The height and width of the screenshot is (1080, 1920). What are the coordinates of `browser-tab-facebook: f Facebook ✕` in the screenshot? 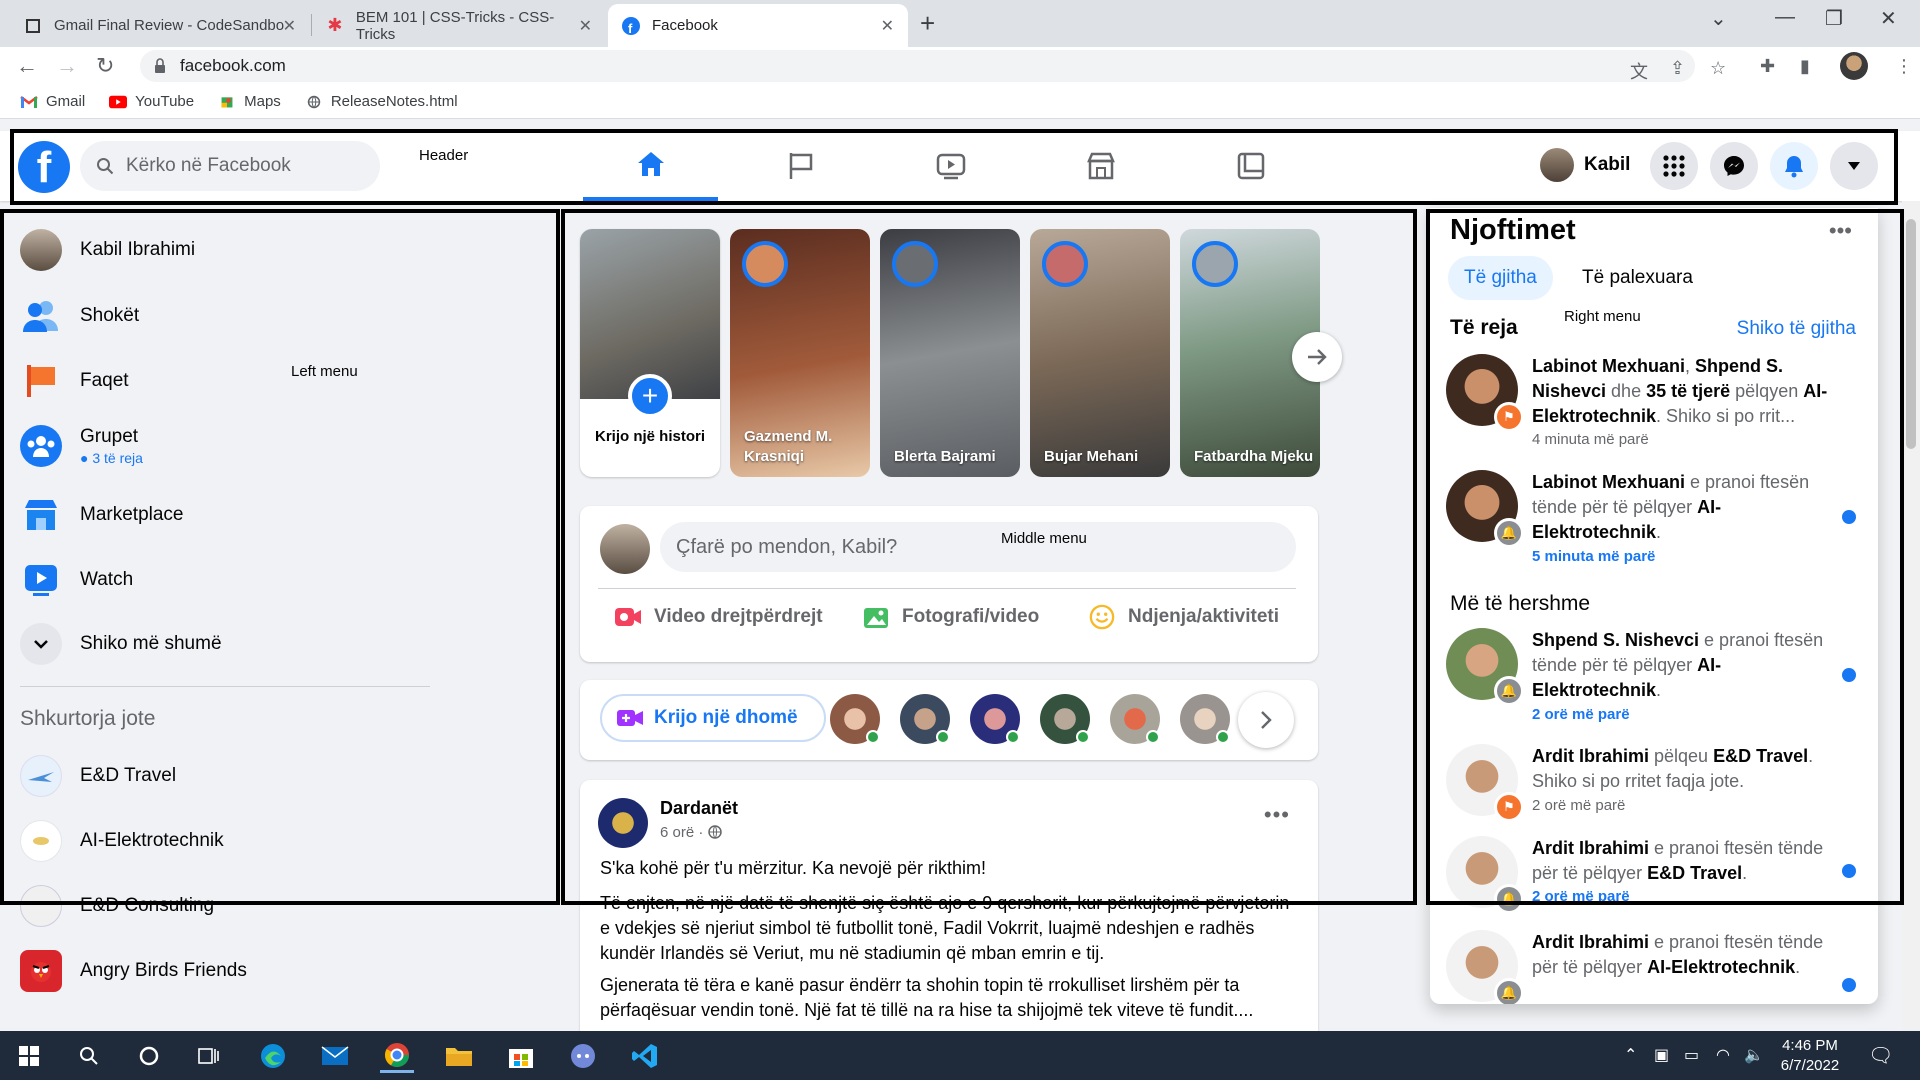 It's located at (758, 25).